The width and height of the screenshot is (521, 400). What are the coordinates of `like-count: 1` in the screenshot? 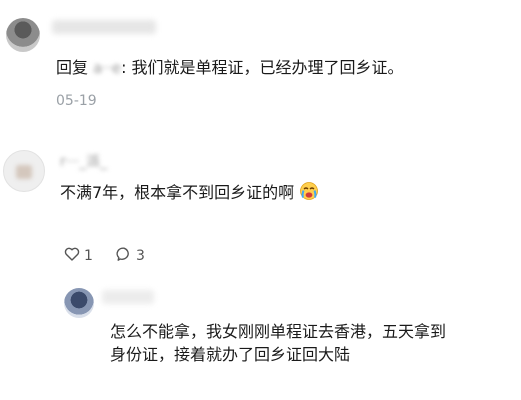 It's located at (88, 256).